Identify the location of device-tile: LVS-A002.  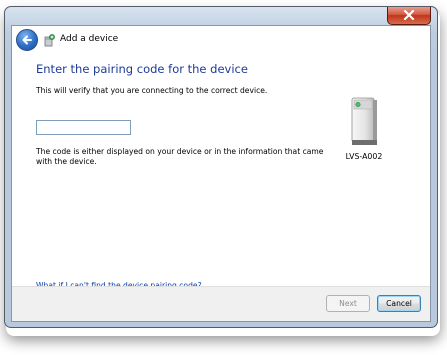
(364, 128).